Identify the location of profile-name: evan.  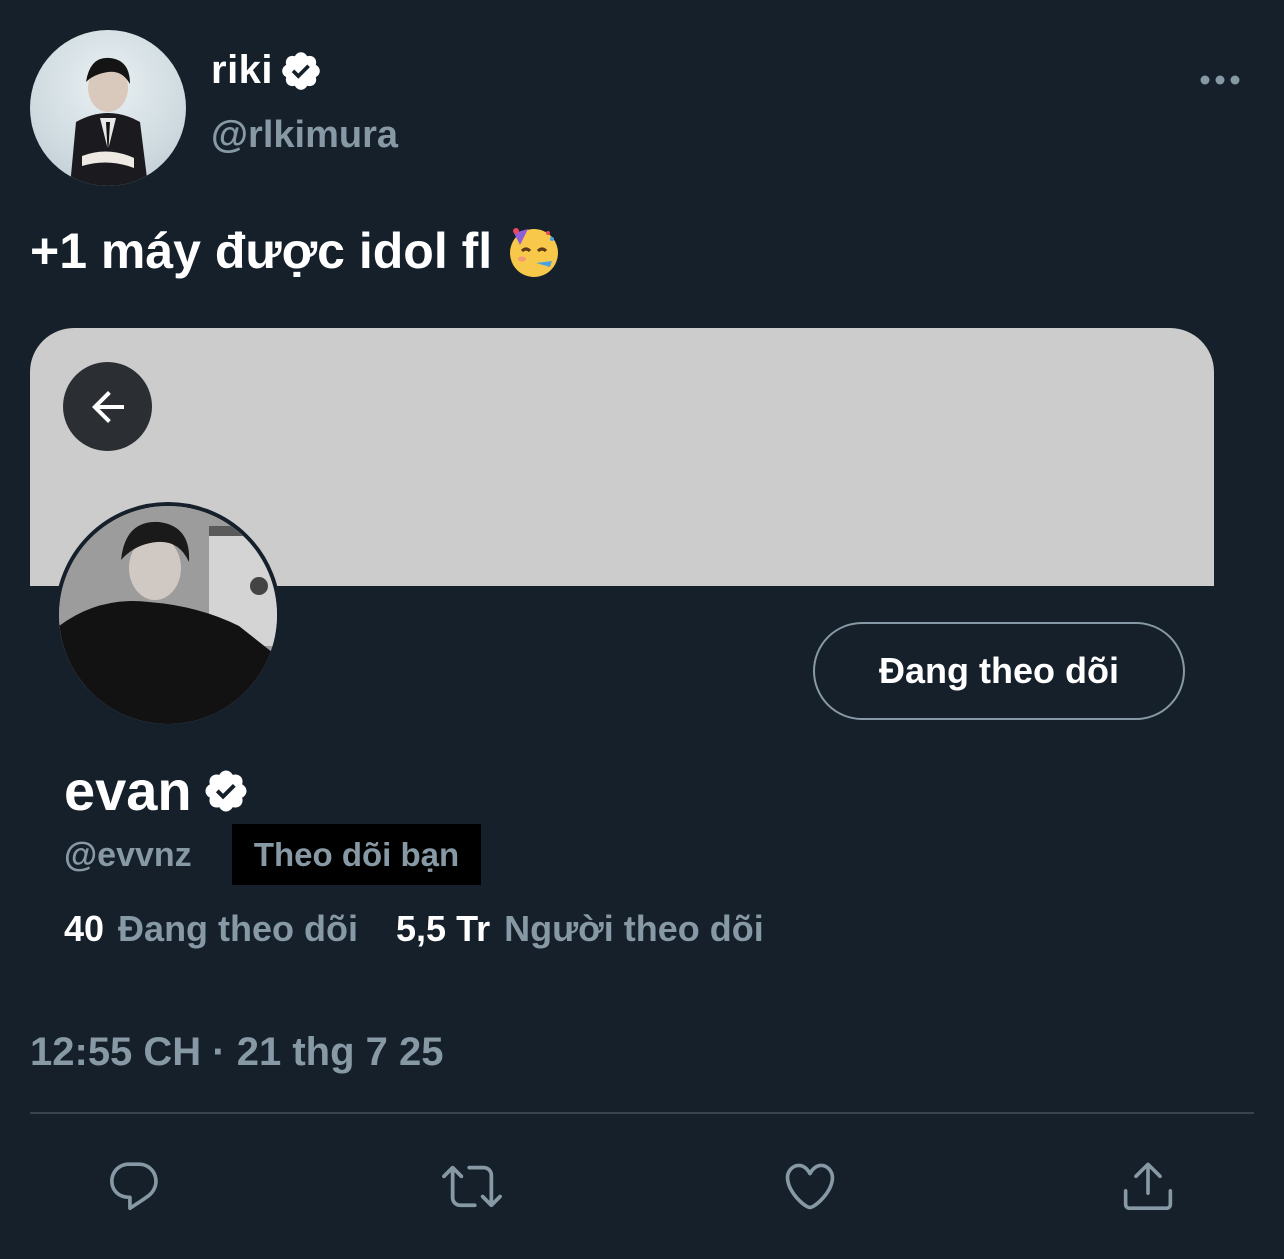
(157, 790).